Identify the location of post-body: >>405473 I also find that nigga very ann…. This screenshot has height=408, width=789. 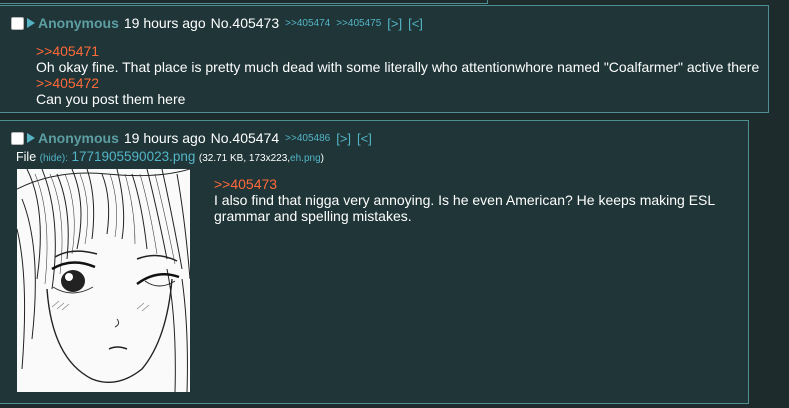
(464, 200).